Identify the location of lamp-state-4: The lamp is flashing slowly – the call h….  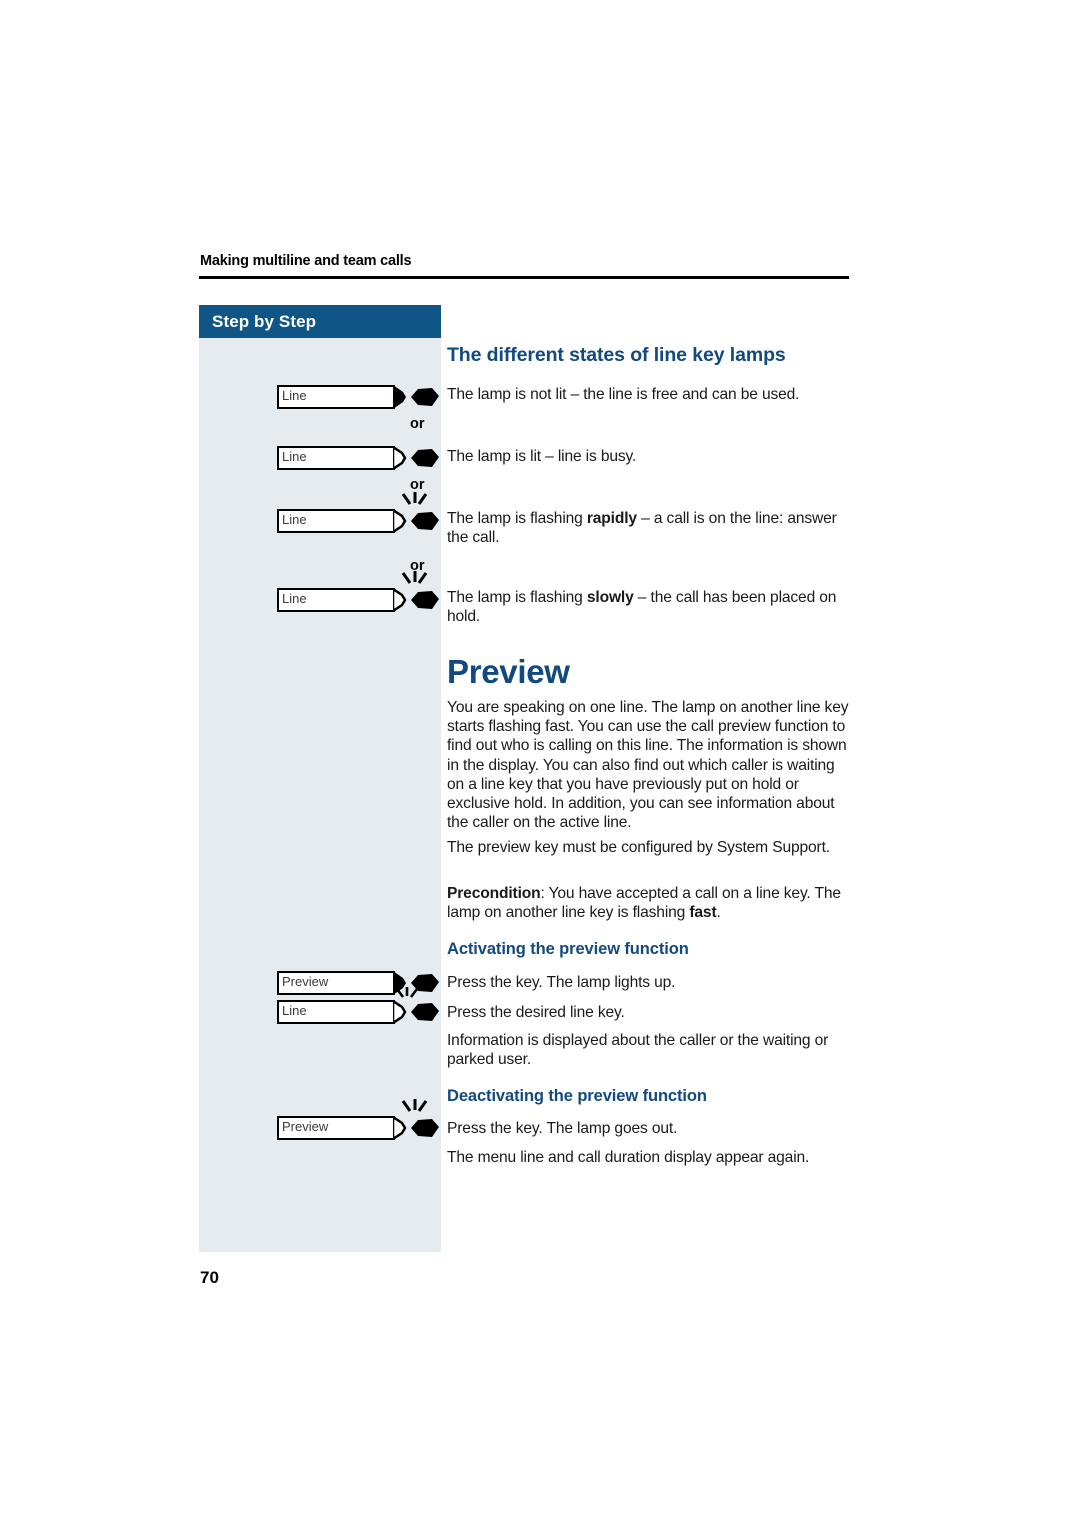
(649, 607).